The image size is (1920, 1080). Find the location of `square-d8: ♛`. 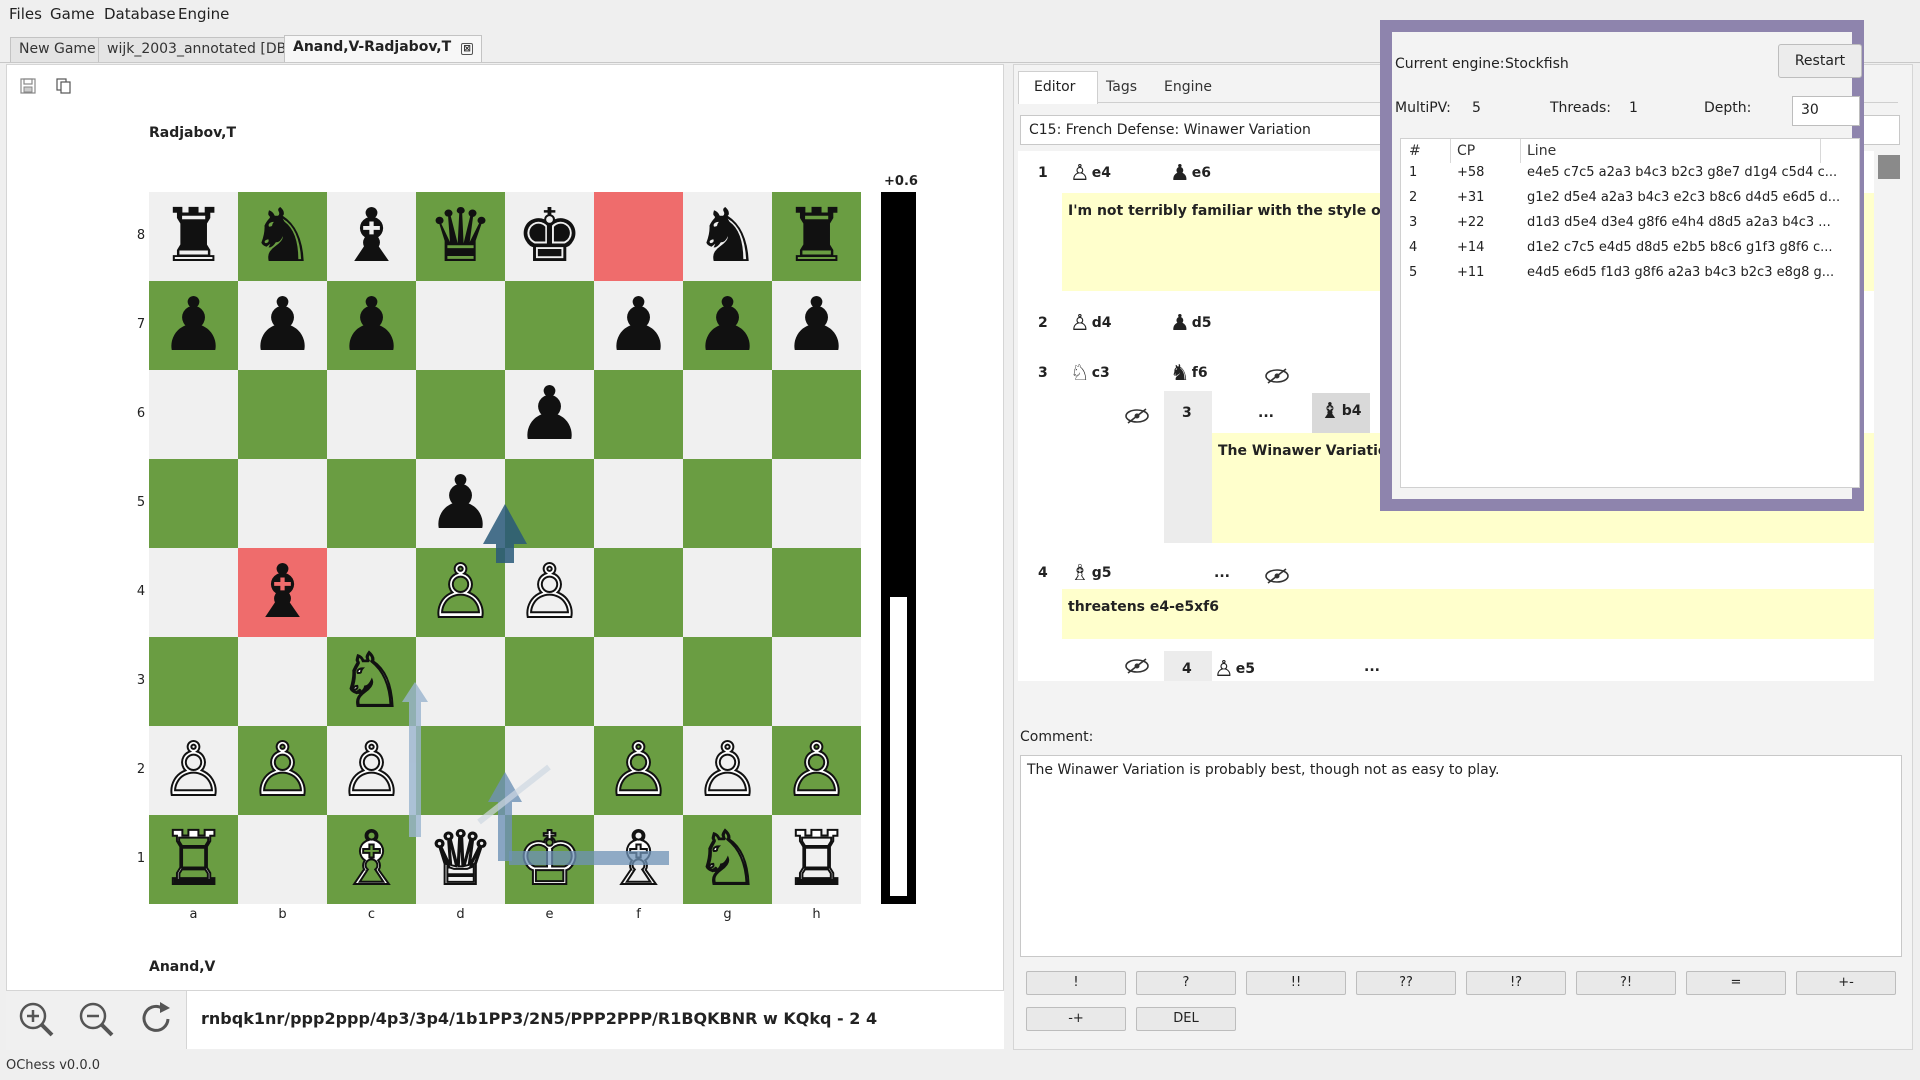

square-d8: ♛ is located at coordinates (460, 236).